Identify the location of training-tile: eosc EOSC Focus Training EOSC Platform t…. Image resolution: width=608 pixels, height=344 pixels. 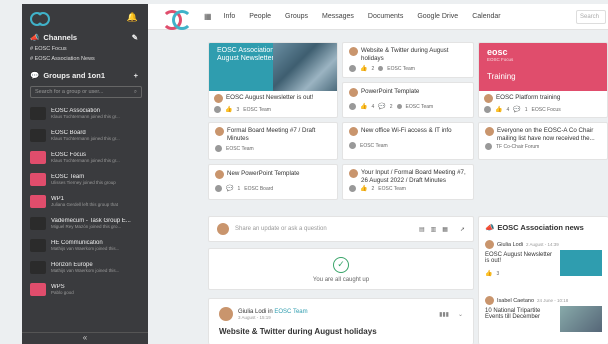
(543, 80).